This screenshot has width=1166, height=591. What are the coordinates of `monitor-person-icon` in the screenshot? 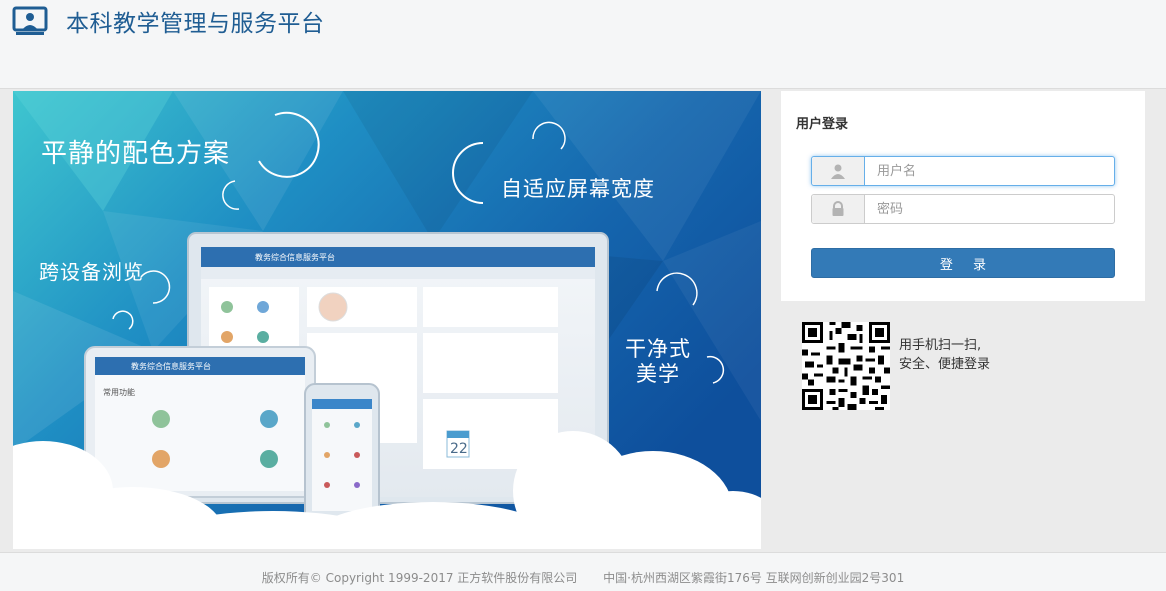 It's located at (30, 20).